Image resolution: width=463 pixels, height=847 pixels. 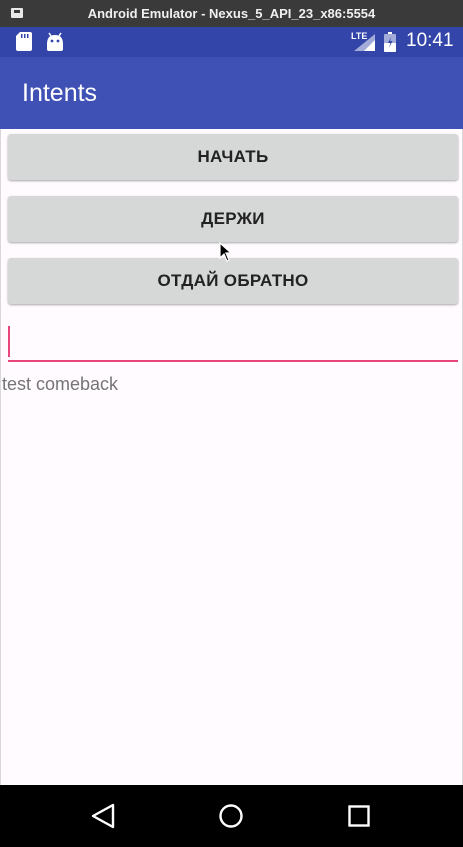 I want to click on mouse-pointer-icon, so click(x=226, y=252).